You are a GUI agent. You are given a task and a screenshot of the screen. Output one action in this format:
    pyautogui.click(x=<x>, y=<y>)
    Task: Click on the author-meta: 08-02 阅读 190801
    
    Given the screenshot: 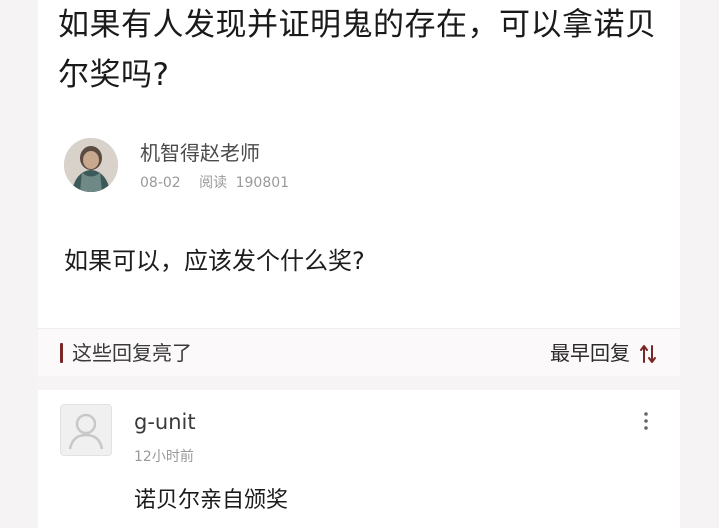 What is the action you would take?
    pyautogui.click(x=214, y=183)
    